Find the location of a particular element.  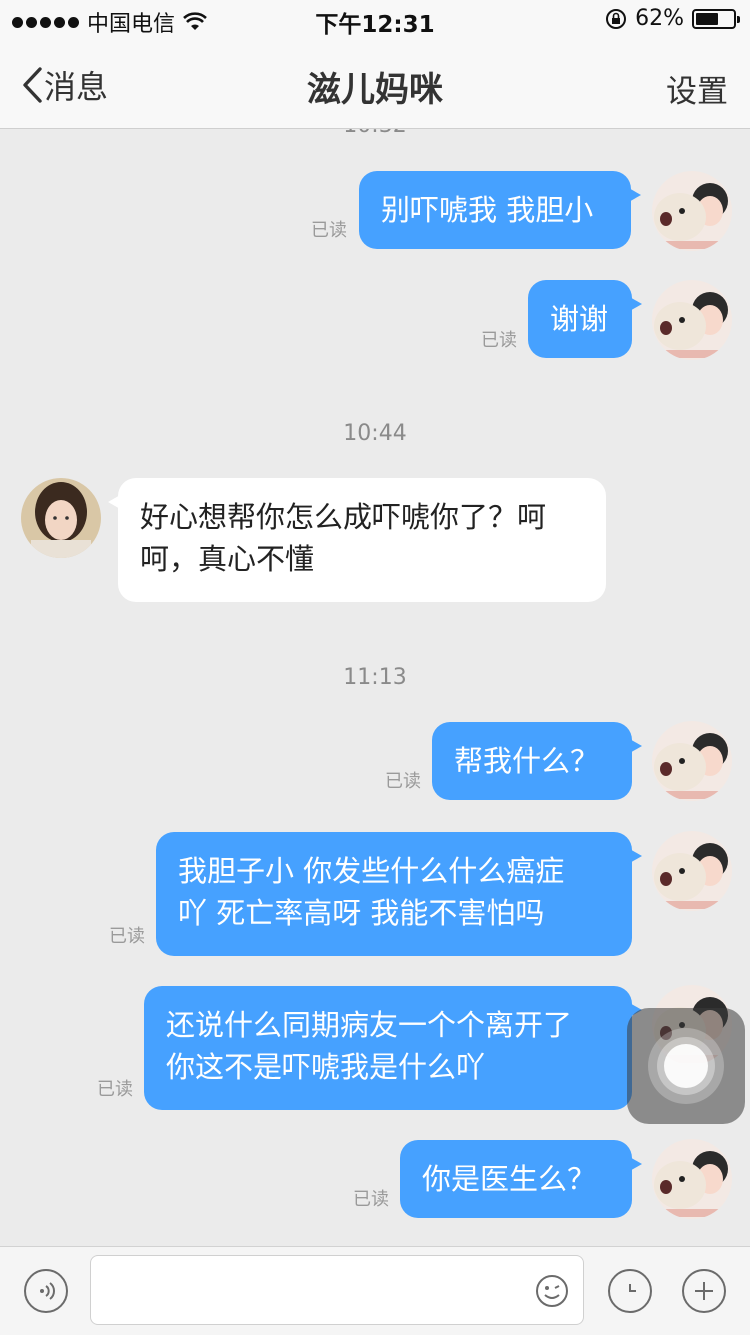

input-bar is located at coordinates (375, 1290).